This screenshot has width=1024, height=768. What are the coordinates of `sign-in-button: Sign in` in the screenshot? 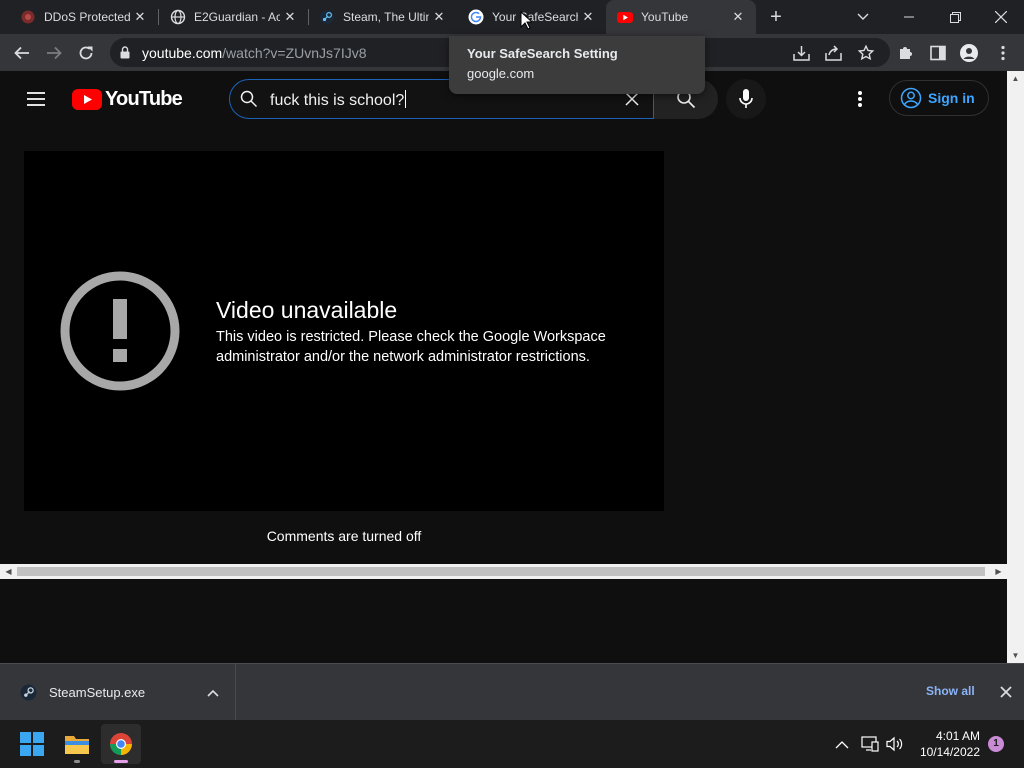 It's located at (939, 98).